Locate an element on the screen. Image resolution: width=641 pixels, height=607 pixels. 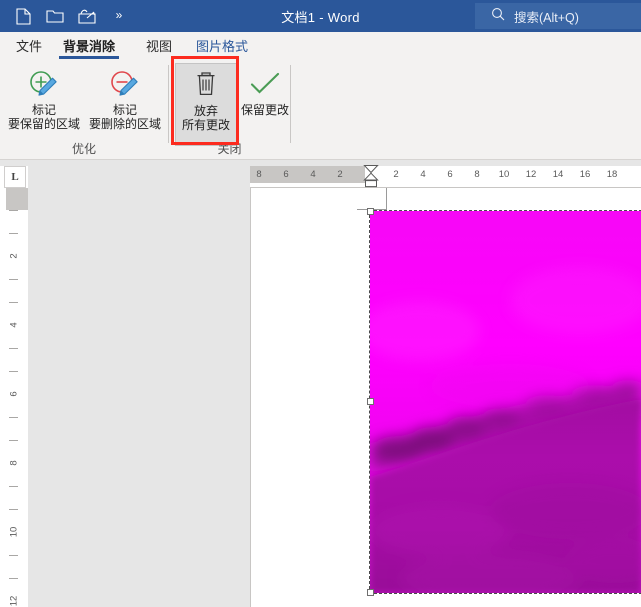
hruler-tick-6l: 6 is located at coordinates (286, 174).